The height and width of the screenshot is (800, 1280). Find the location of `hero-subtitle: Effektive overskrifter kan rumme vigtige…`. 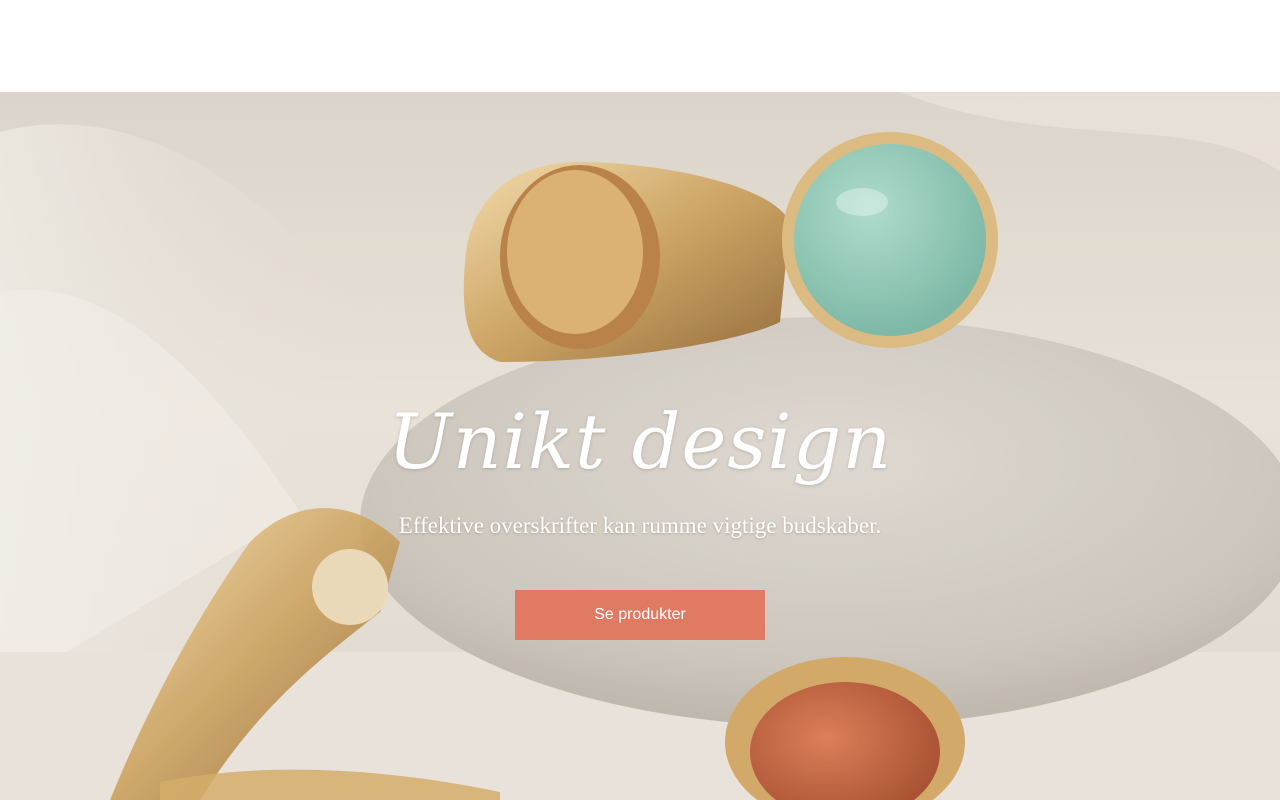

hero-subtitle: Effektive overskrifter kan rumme vigtige… is located at coordinates (640, 525).